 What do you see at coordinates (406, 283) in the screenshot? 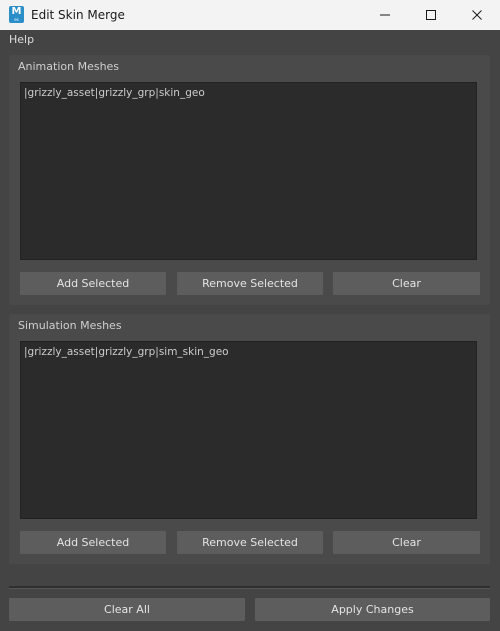
I see `animation-clear-button: Clear` at bounding box center [406, 283].